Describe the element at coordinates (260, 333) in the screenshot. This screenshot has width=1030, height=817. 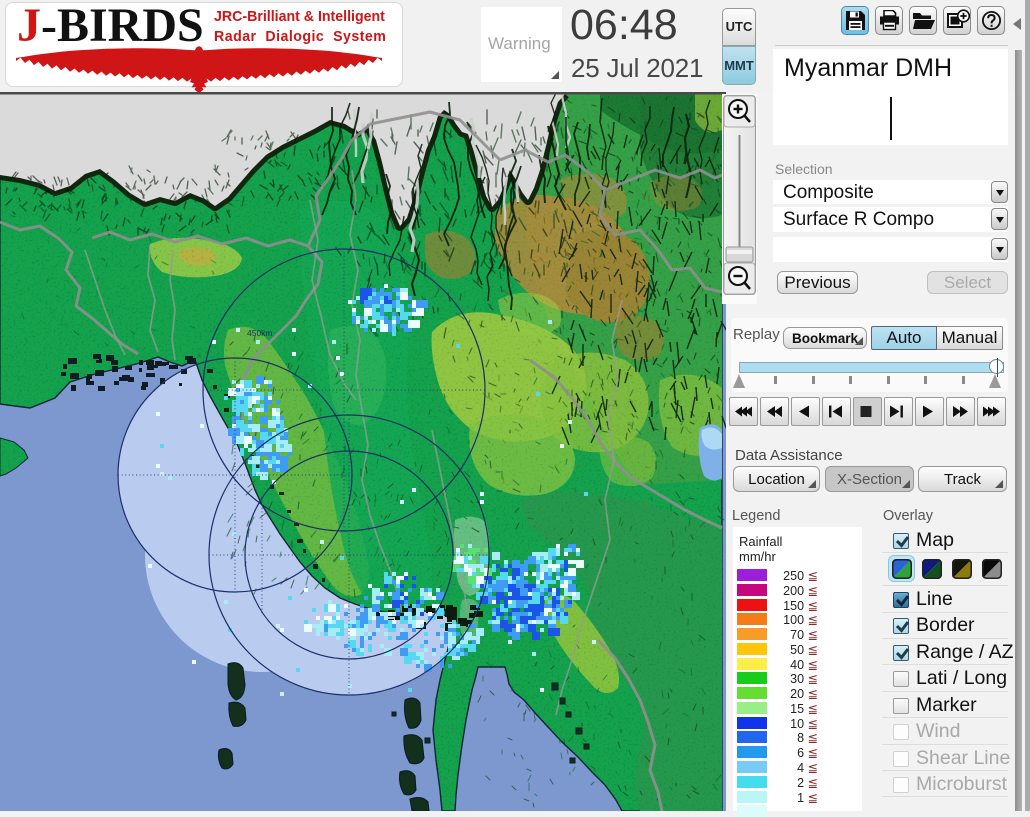
I see `svg-text: 450km` at that location.